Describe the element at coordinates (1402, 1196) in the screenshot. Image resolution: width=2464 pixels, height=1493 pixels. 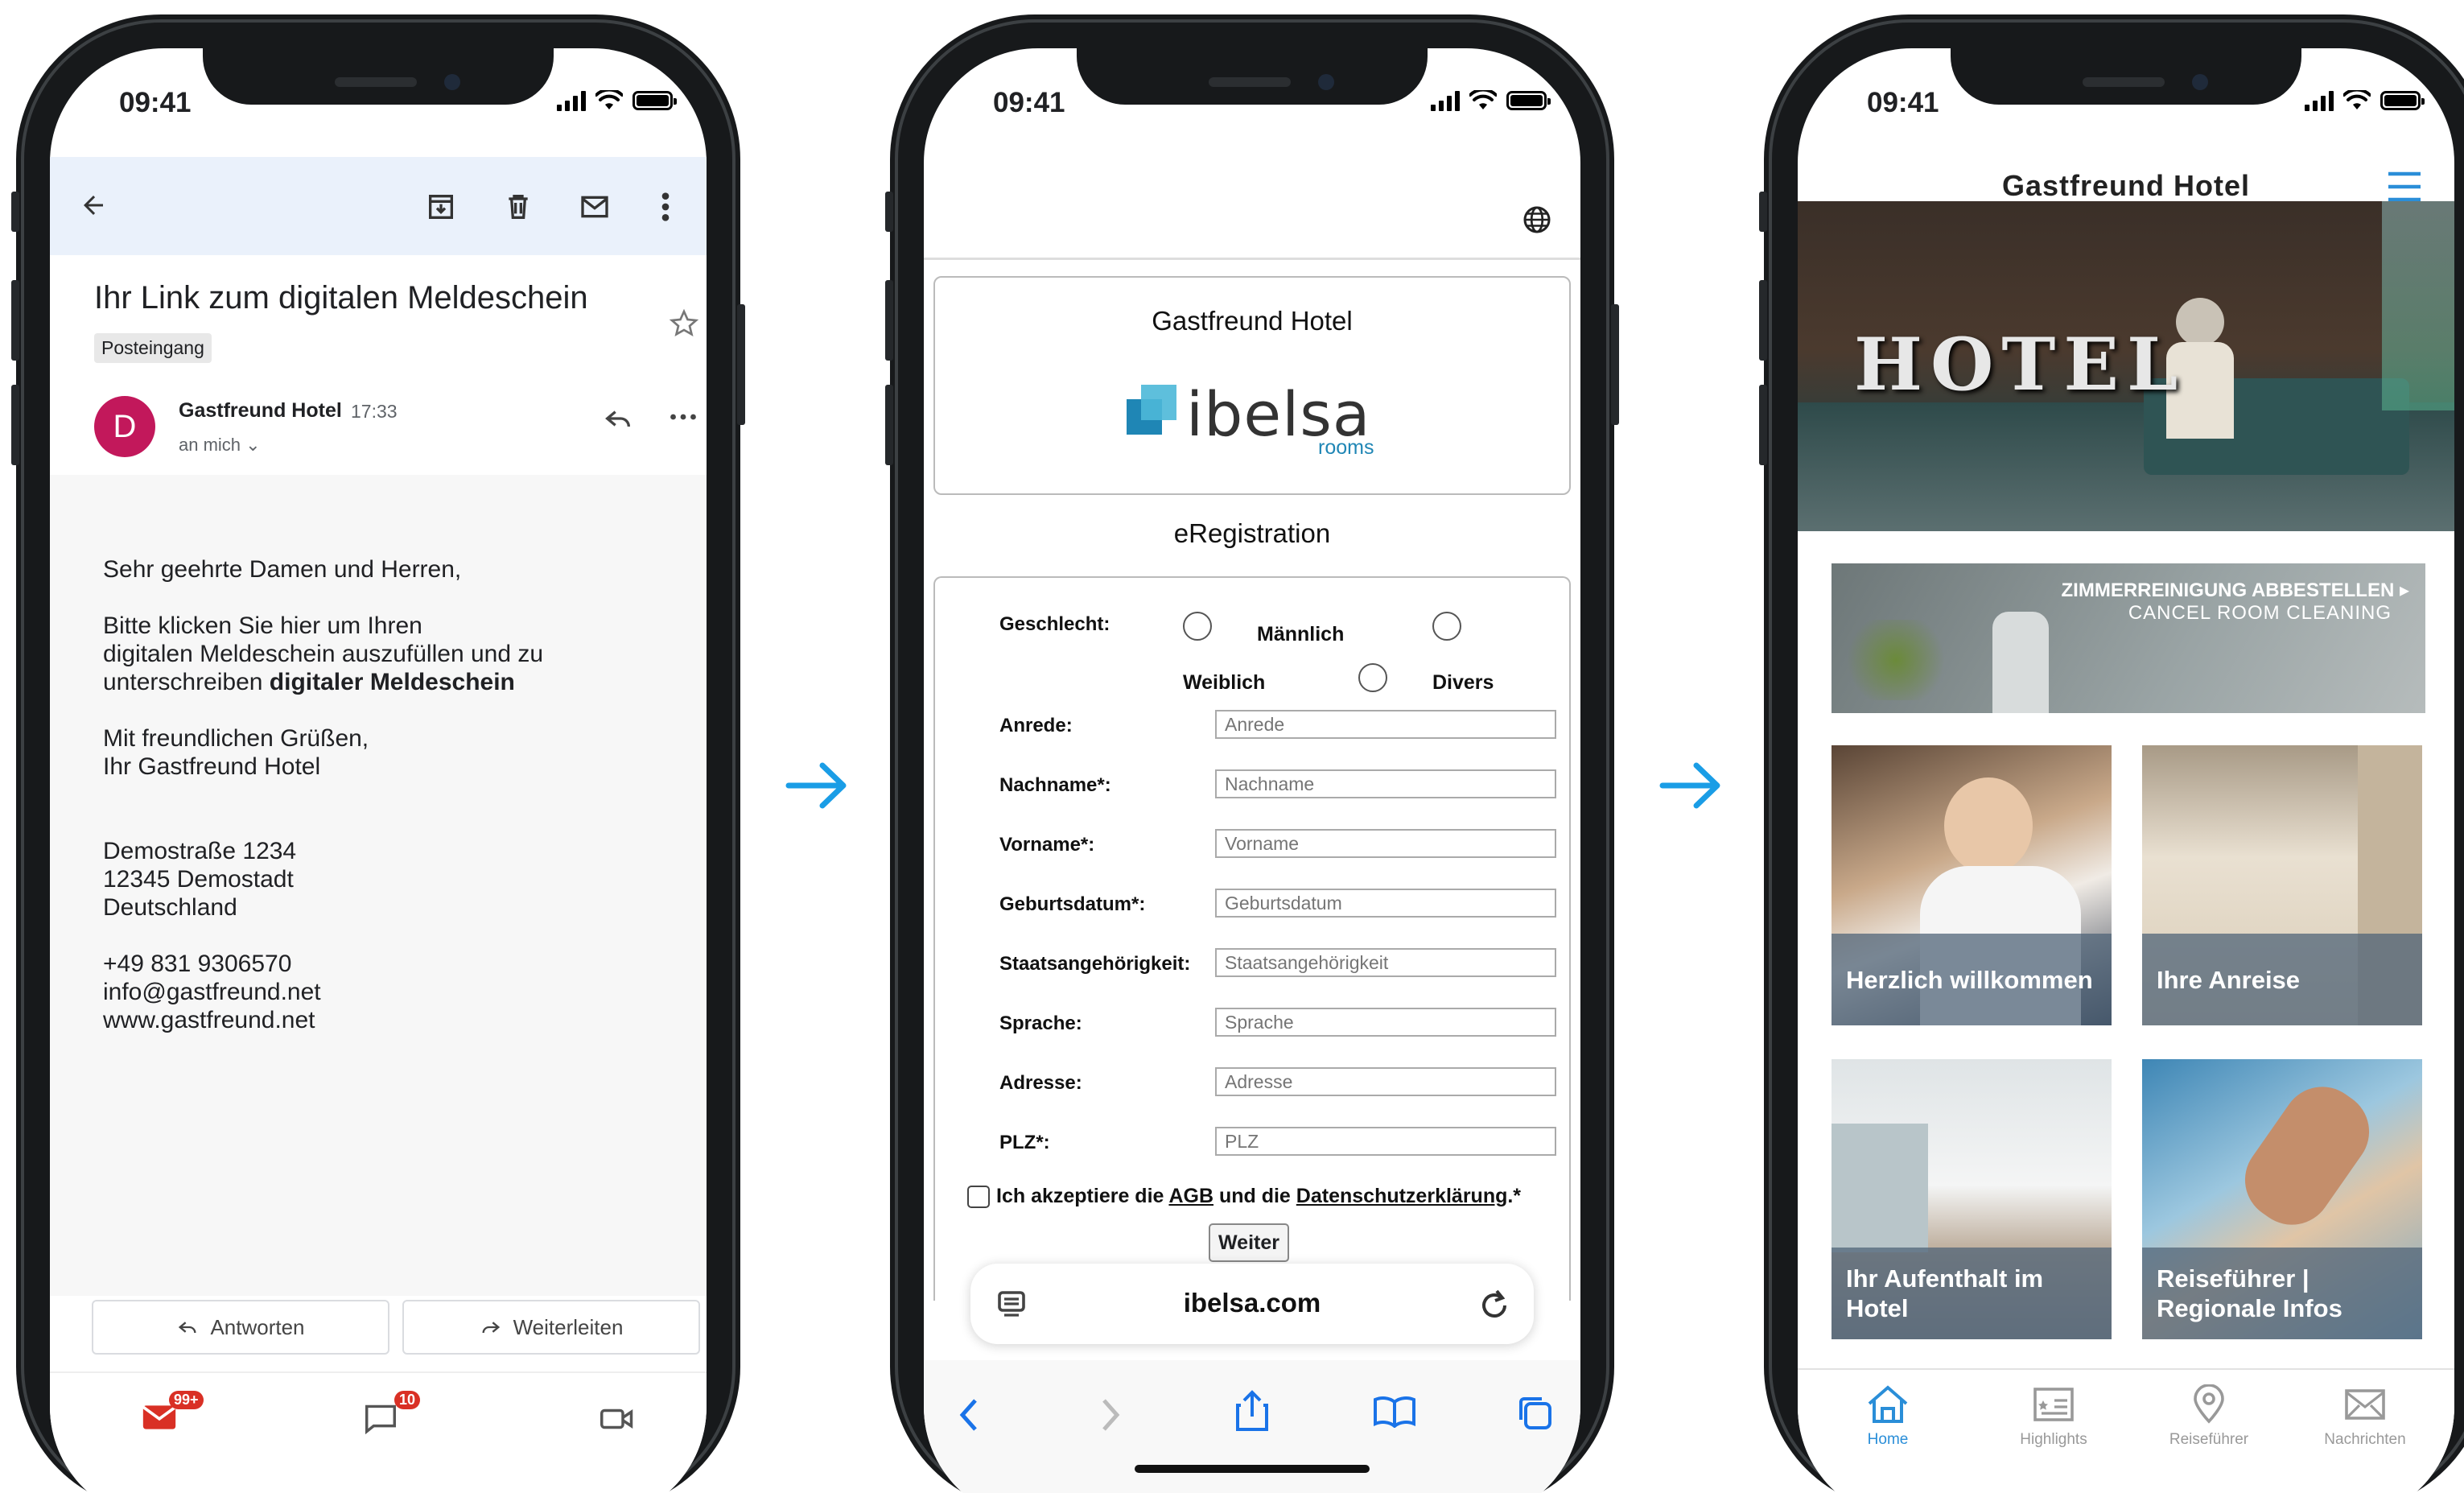
I see `privacy-link: Datenschutzerklärung` at that location.